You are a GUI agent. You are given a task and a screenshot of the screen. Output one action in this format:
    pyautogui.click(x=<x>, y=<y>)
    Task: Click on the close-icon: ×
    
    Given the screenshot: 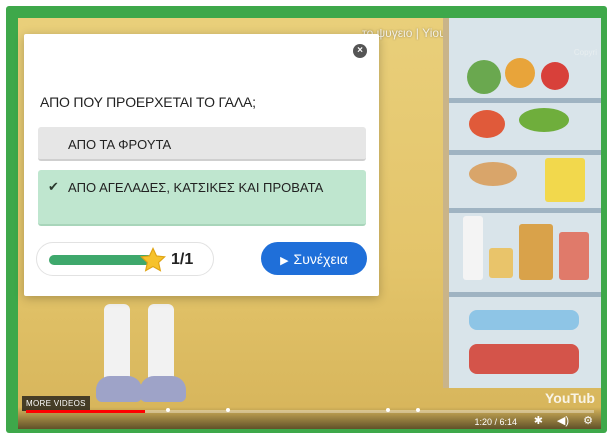 What is the action you would take?
    pyautogui.click(x=360, y=51)
    